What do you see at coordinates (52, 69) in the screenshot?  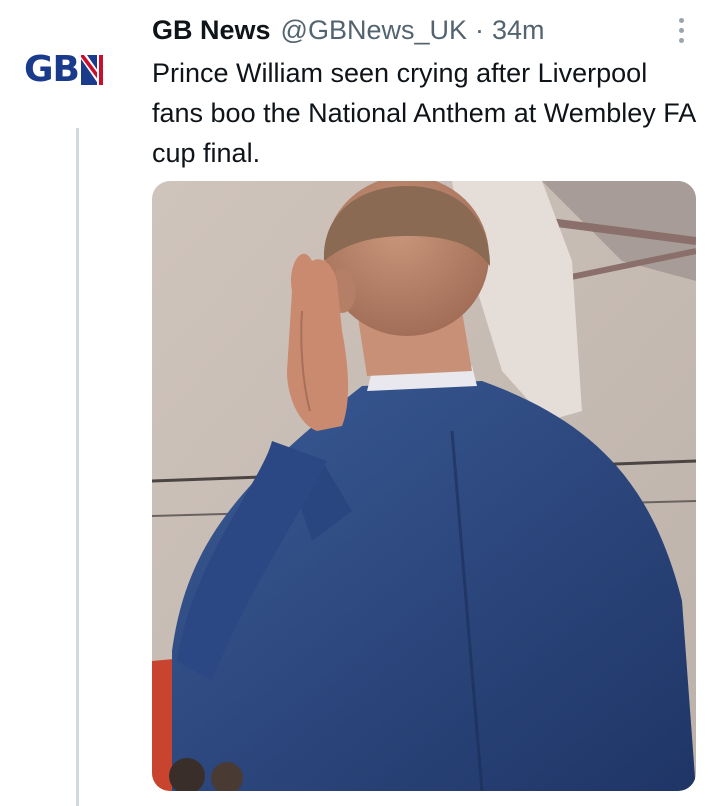 I see `avatar-logo-text: GB` at bounding box center [52, 69].